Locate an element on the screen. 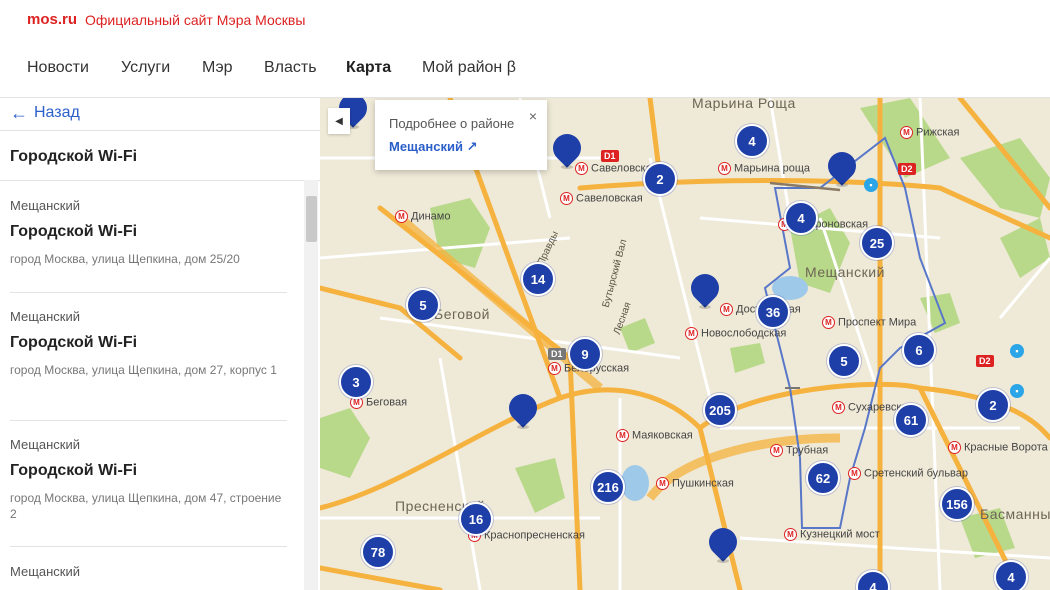 The height and width of the screenshot is (590, 1050). map-cluster-marker: 78 is located at coordinates (378, 552).